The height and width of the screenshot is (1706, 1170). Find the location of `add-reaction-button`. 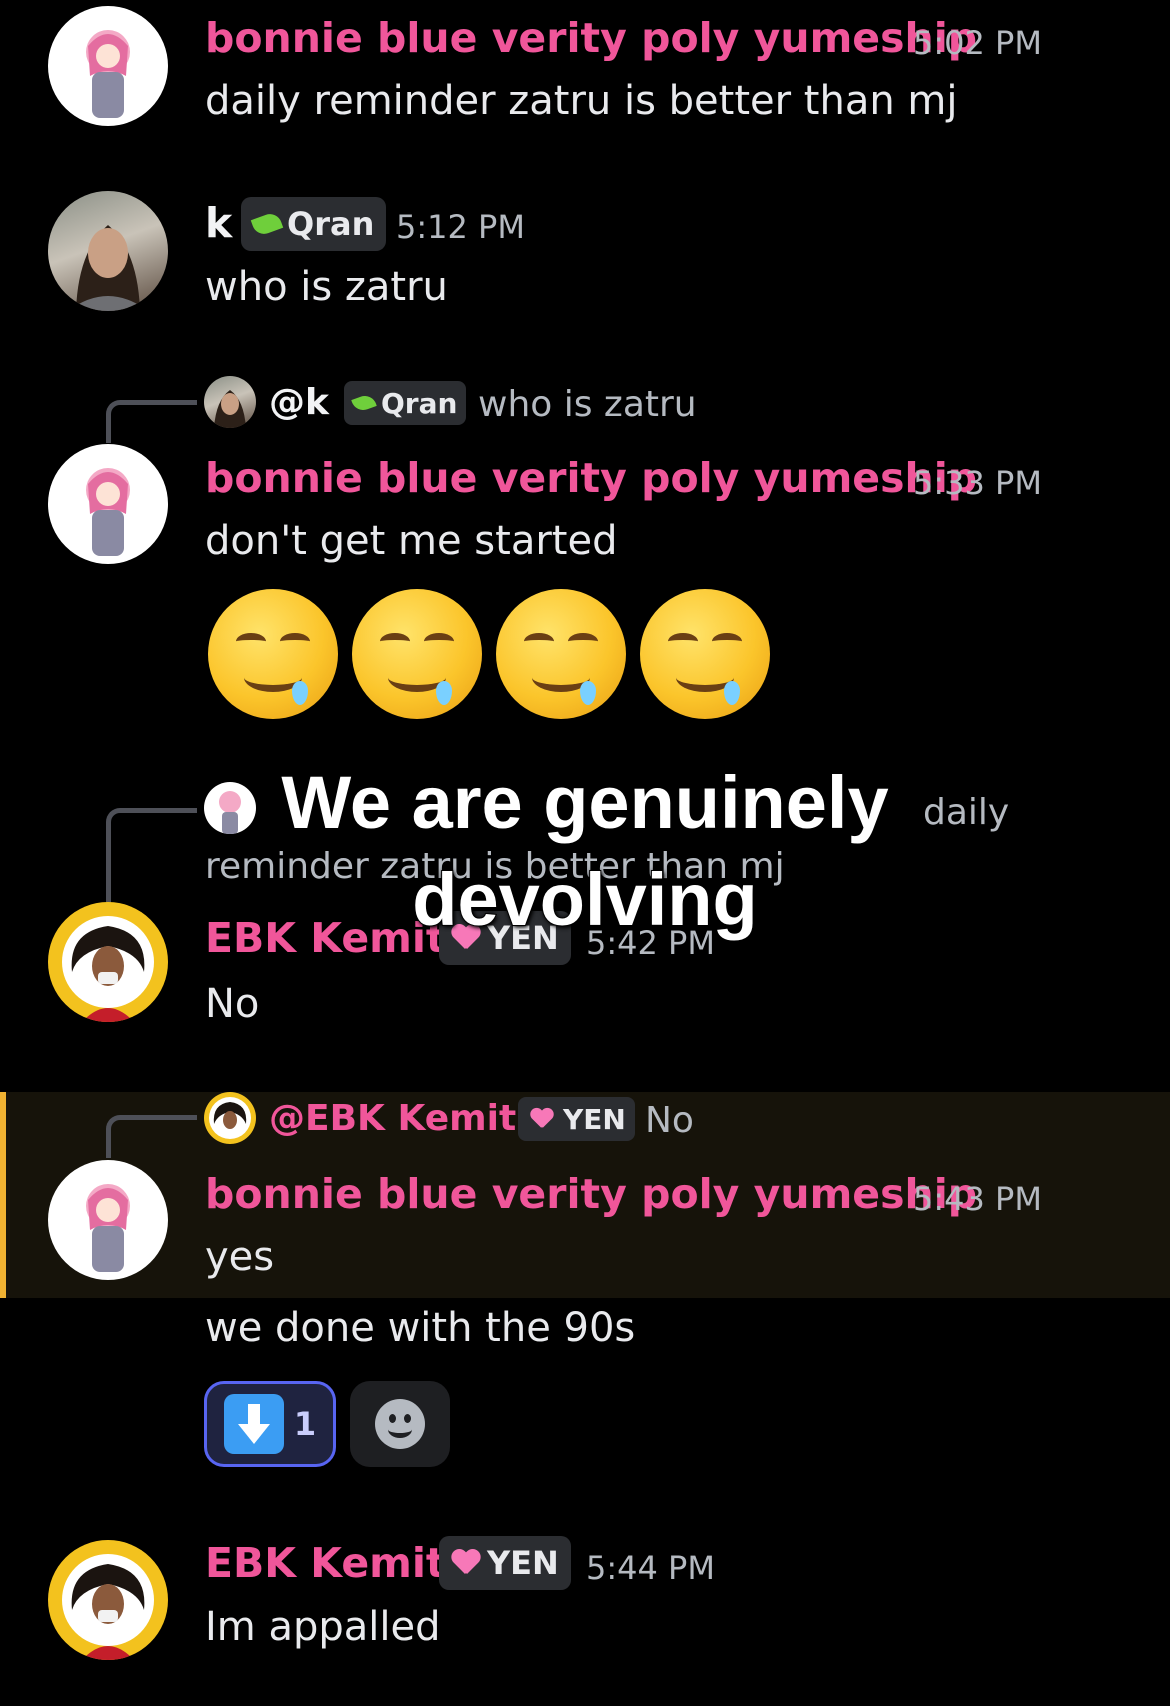

add-reaction-button is located at coordinates (400, 1424).